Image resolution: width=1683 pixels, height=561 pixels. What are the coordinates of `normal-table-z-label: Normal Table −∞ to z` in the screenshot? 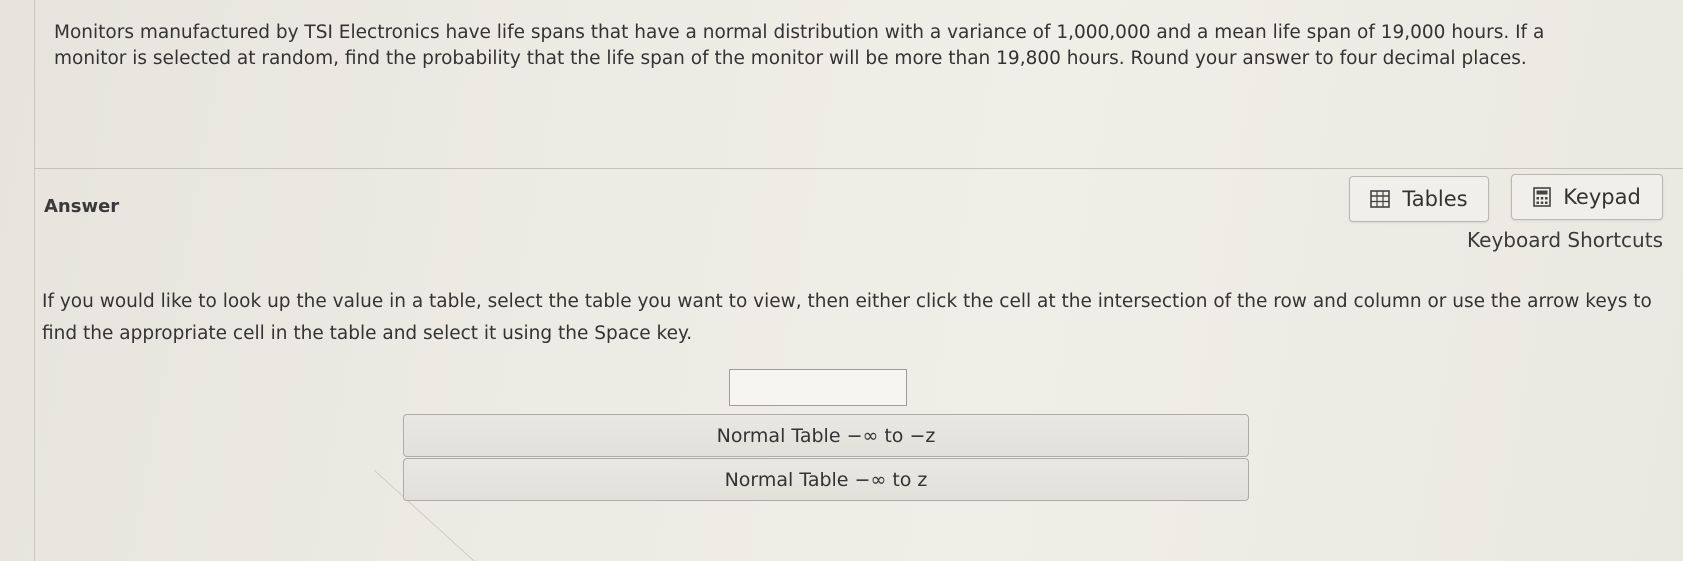 It's located at (826, 479).